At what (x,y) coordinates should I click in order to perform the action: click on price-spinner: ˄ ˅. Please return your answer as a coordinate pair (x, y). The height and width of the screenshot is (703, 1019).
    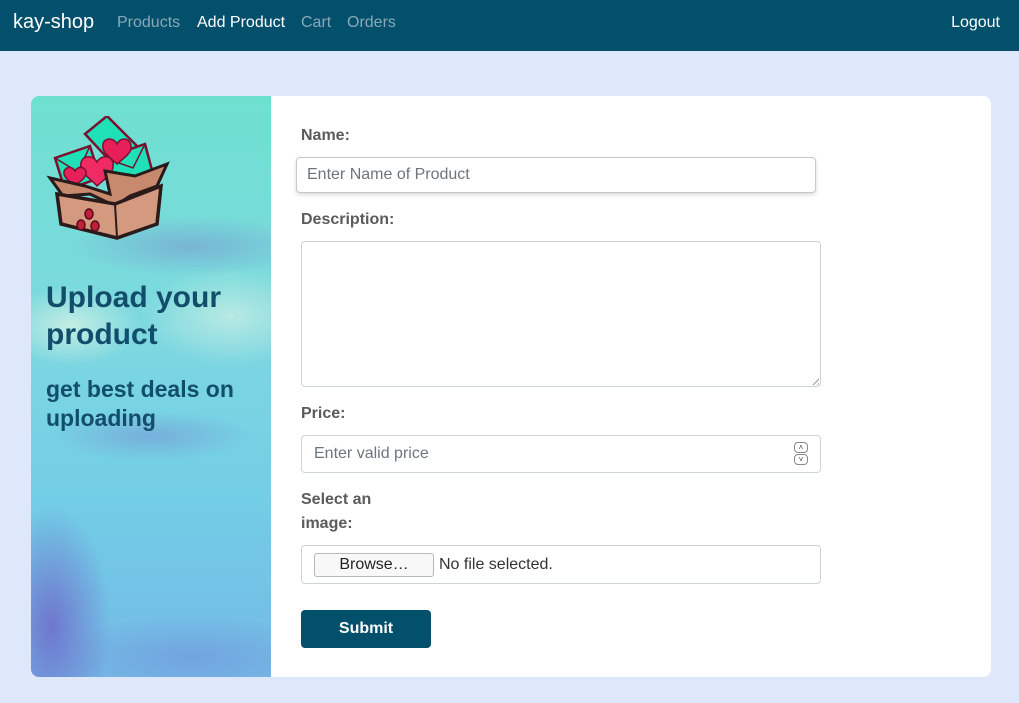
    Looking at the image, I should click on (801, 454).